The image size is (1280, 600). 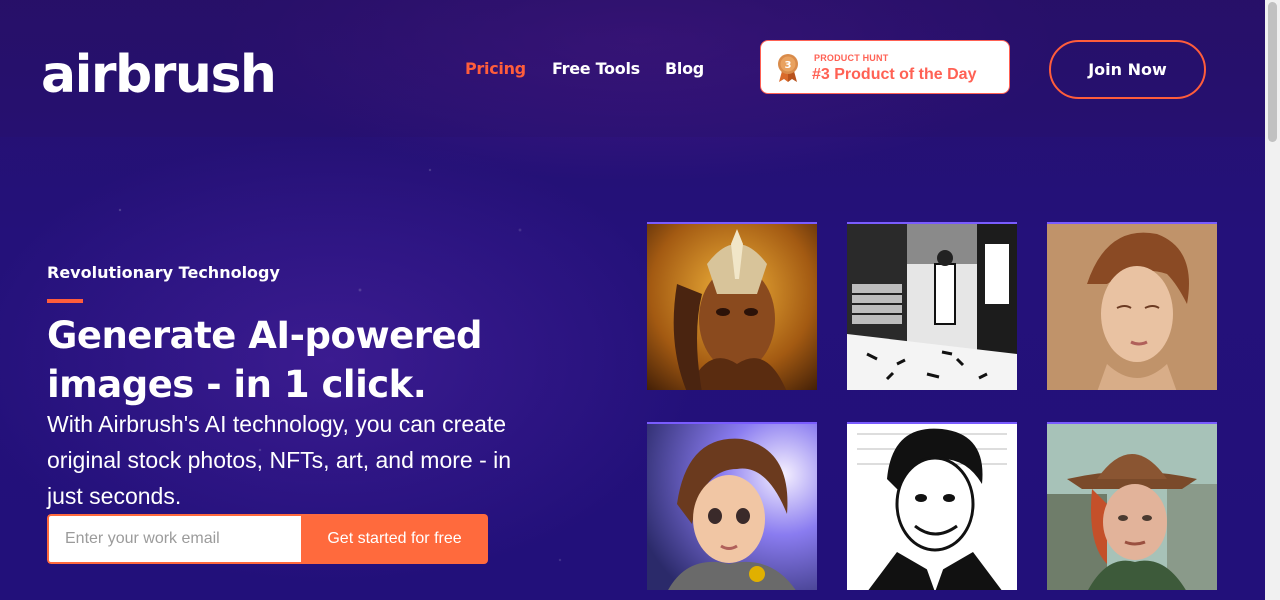 What do you see at coordinates (237, 384) in the screenshot?
I see `headline-line-2: images - in 1 click.` at bounding box center [237, 384].